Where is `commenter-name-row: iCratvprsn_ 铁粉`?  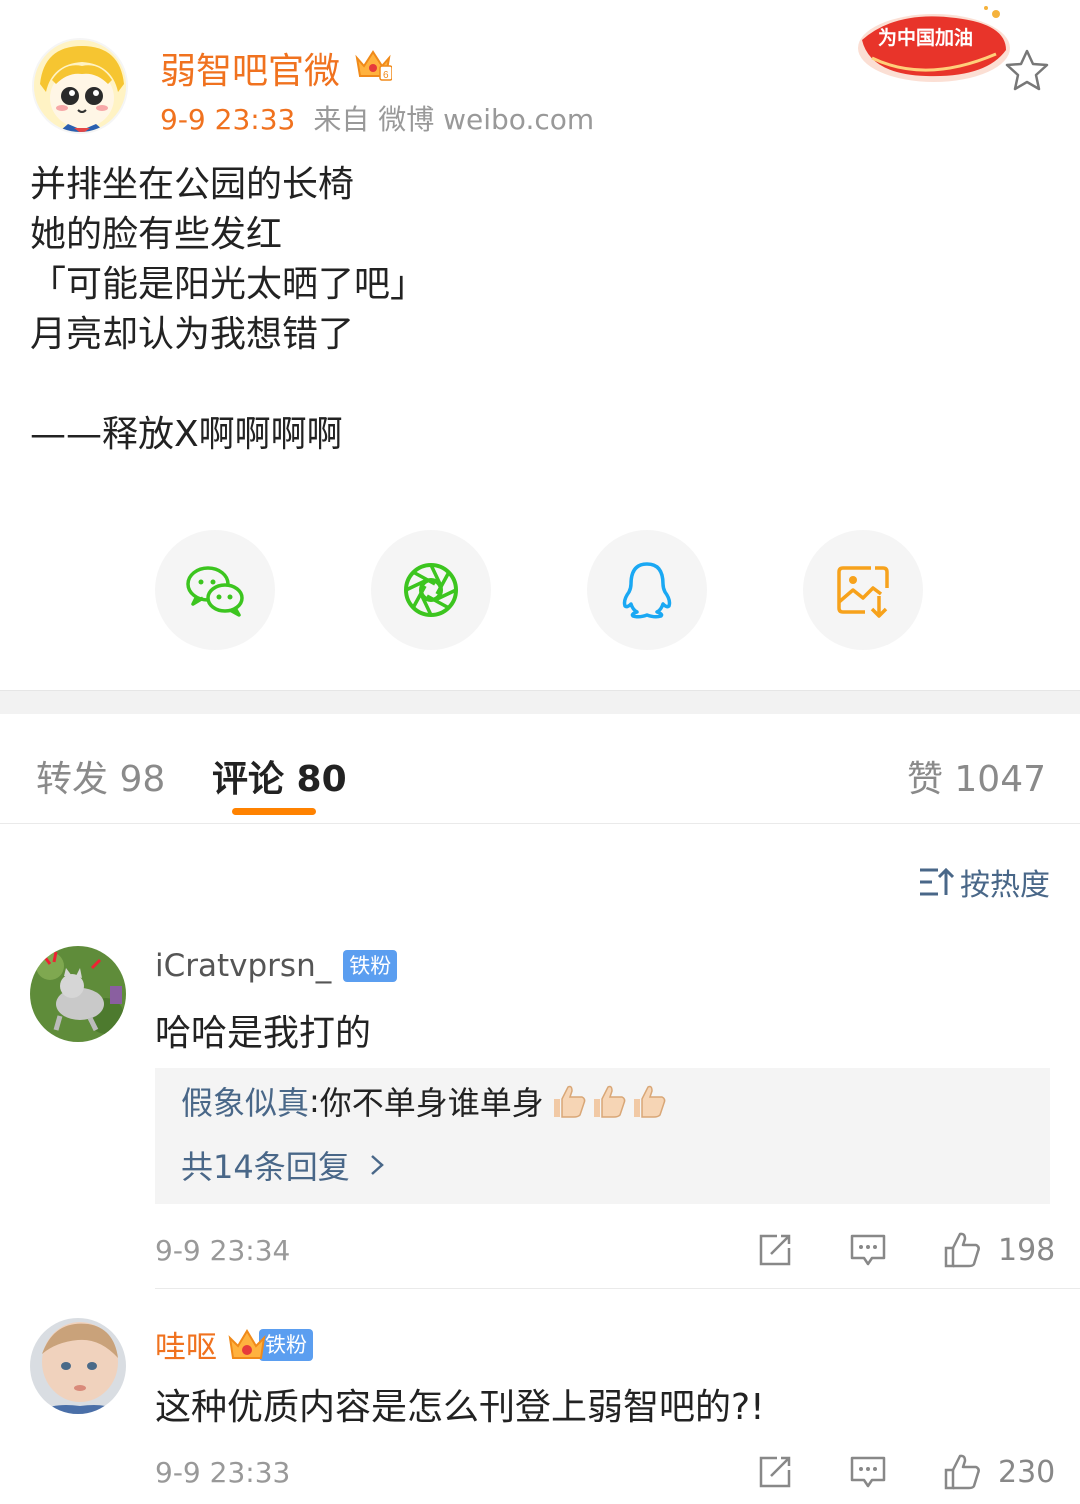
commenter-name-row: iCratvprsn_ 铁粉 is located at coordinates (276, 966).